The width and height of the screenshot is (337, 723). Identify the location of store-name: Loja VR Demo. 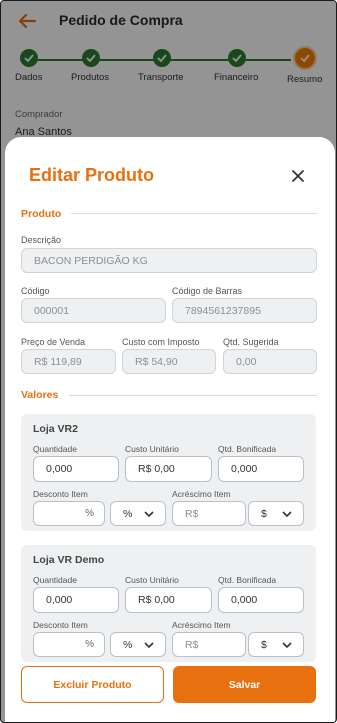
(69, 560).